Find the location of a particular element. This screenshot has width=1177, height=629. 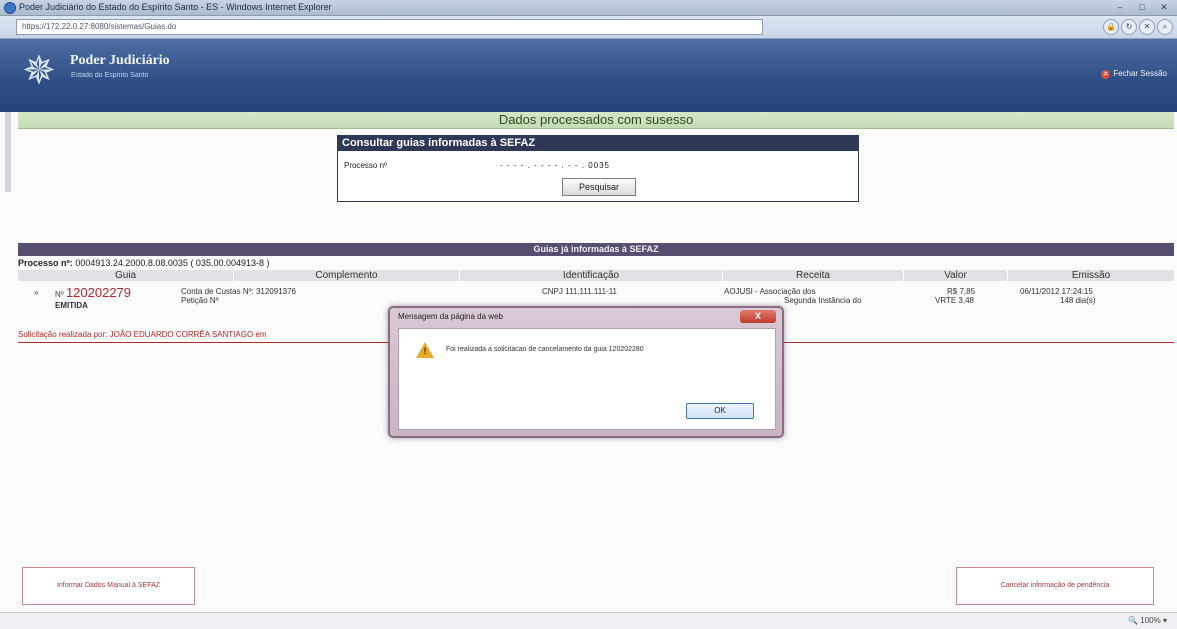

process-number-label: Processo nº is located at coordinates (365, 165).